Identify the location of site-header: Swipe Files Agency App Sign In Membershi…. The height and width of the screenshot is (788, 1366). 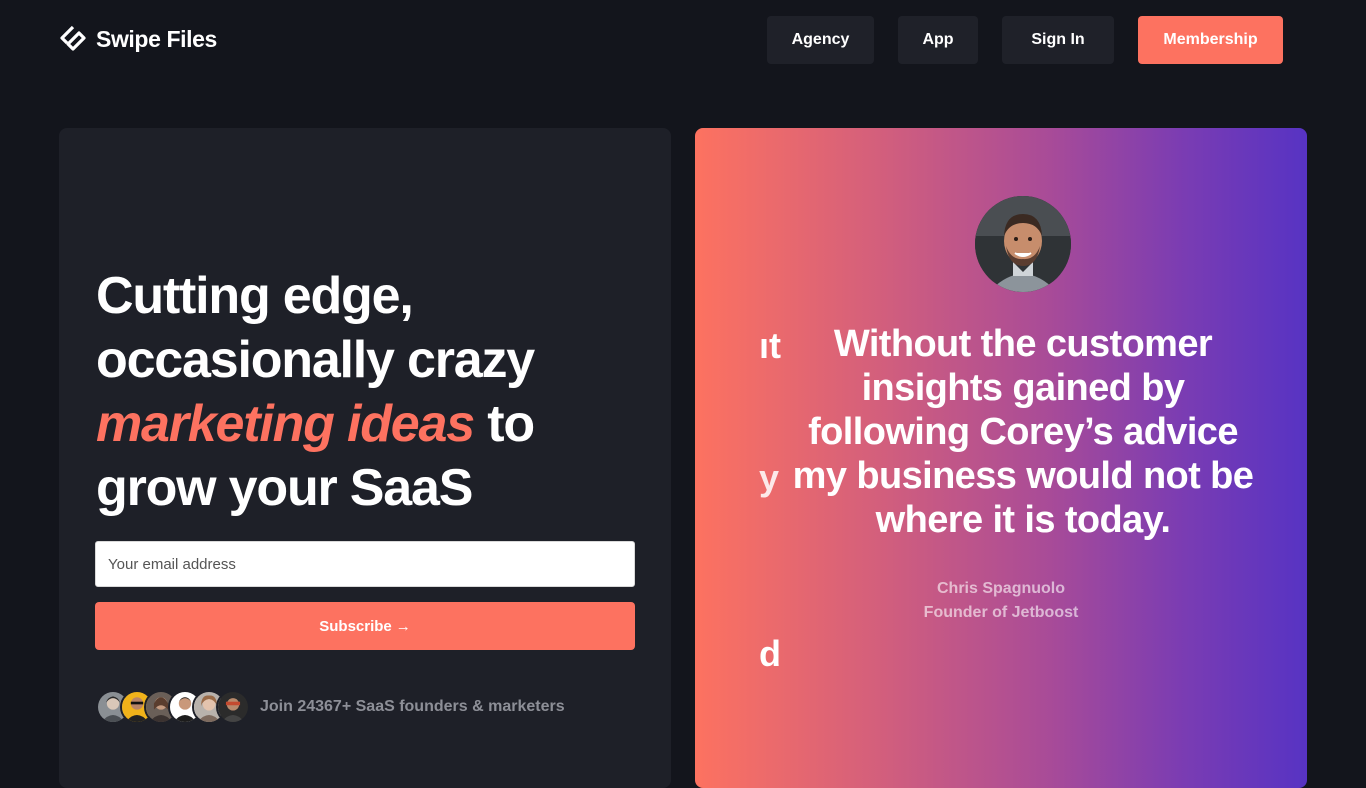
(683, 40).